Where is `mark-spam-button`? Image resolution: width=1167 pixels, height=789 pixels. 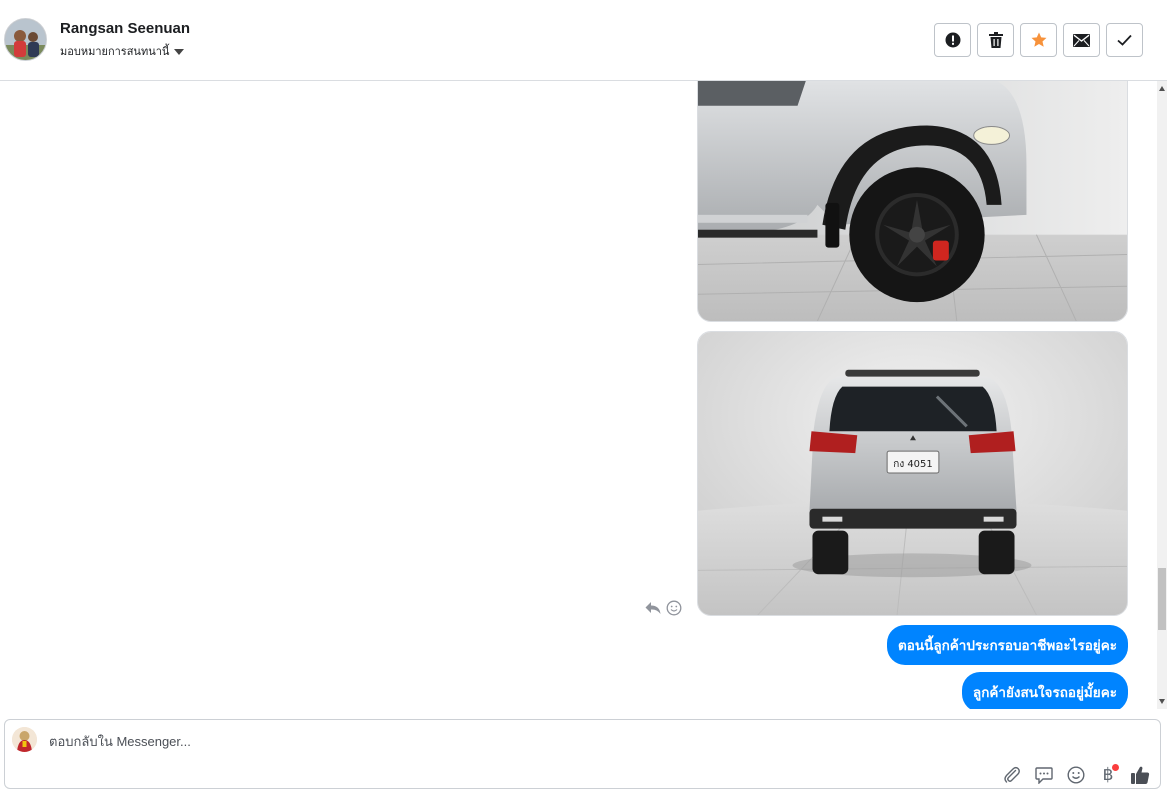 mark-spam-button is located at coordinates (952, 40).